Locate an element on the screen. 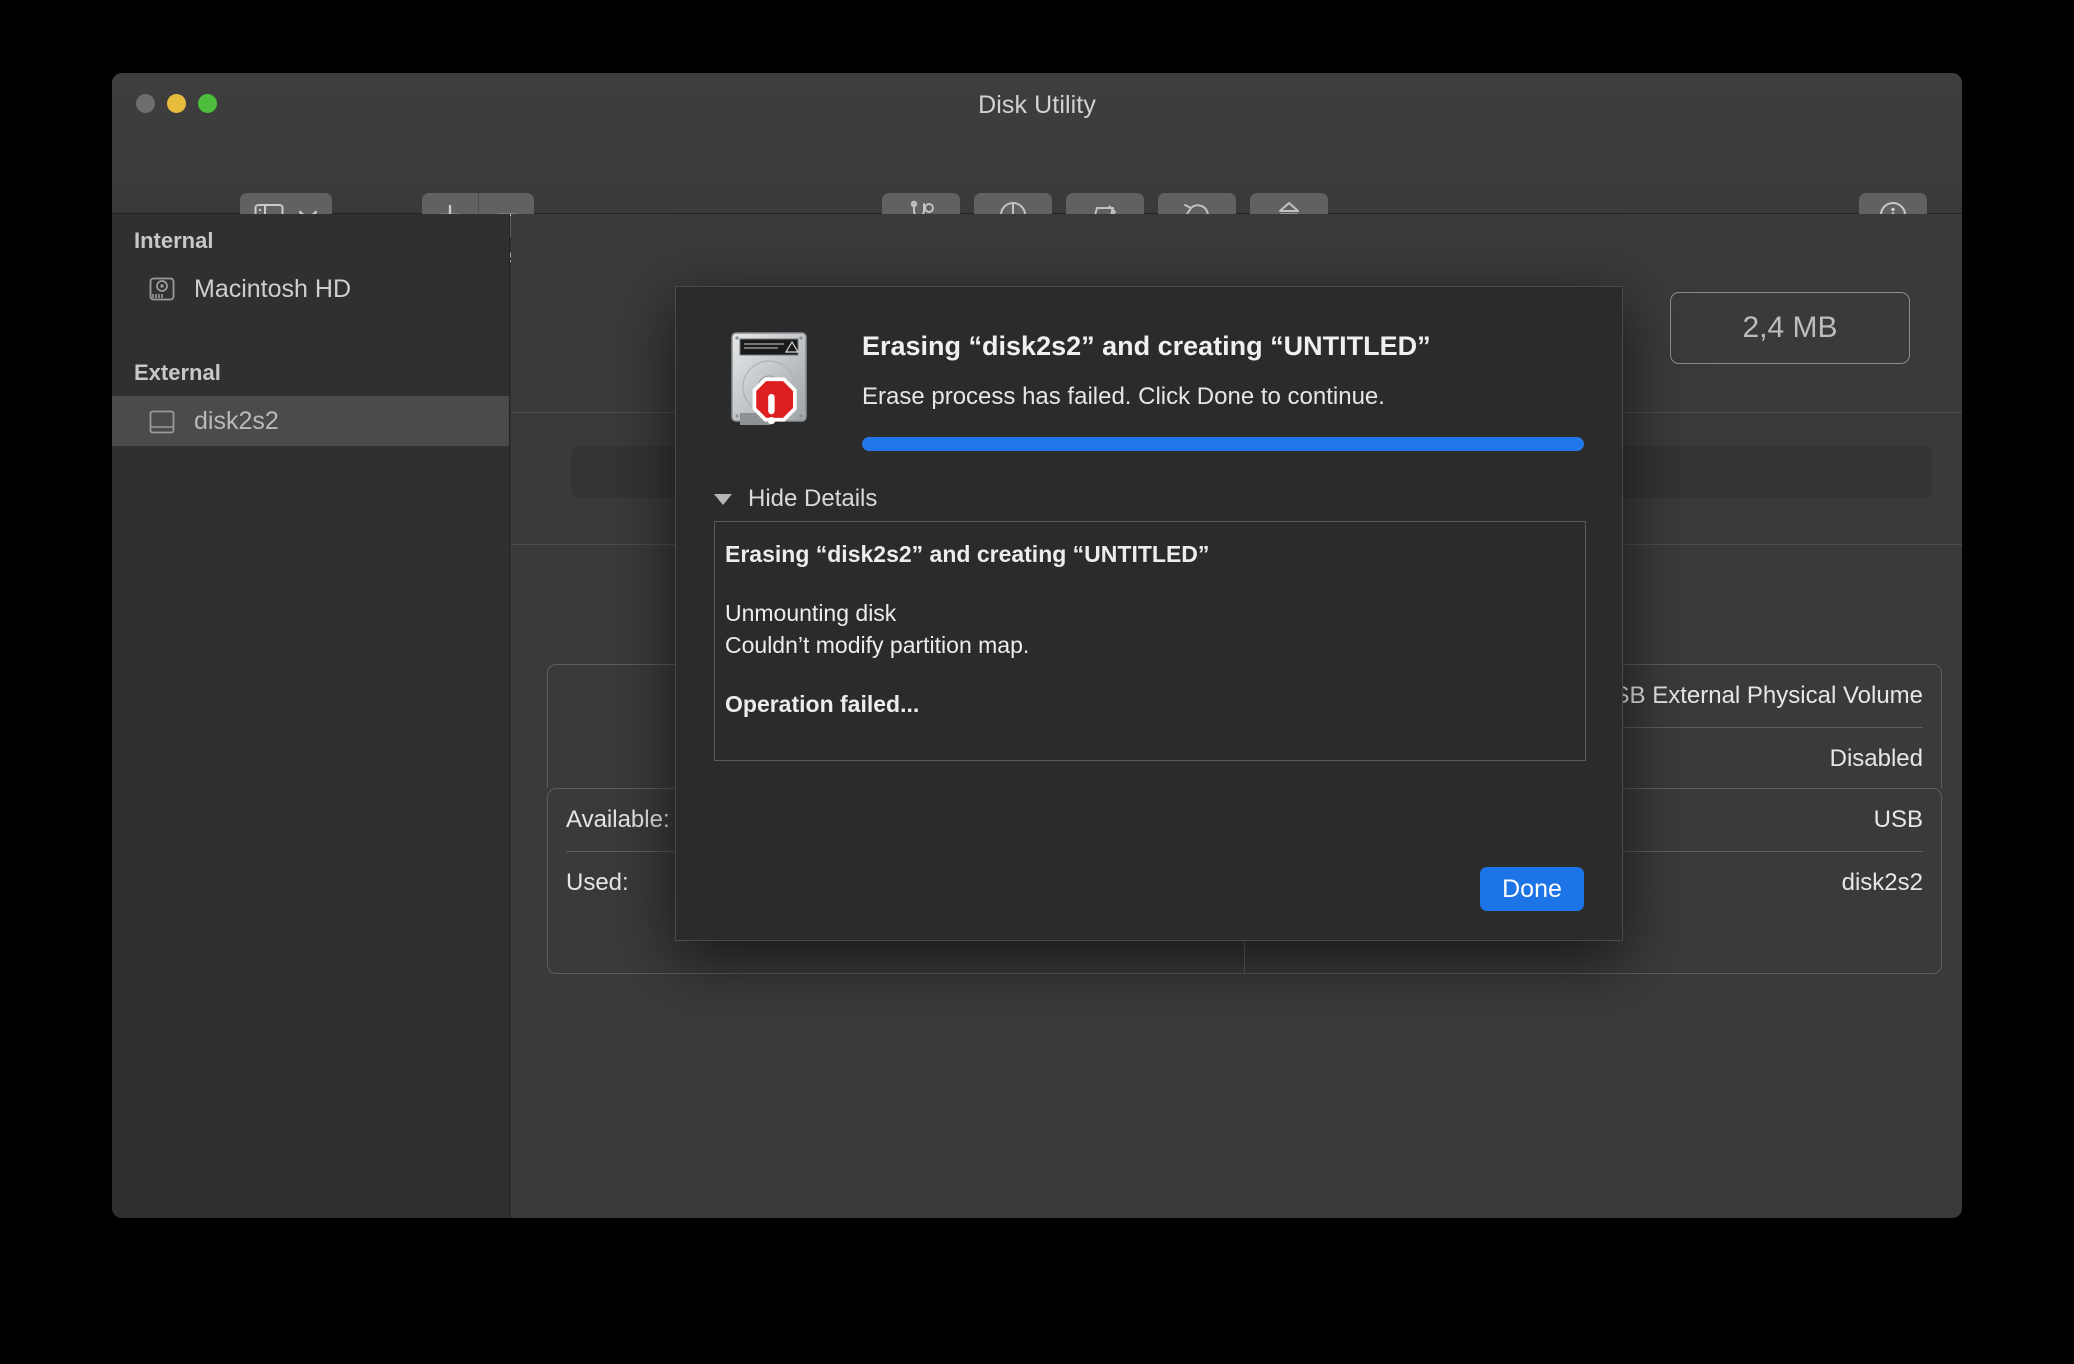 Image resolution: width=2074 pixels, height=1364 pixels. capacity-badge: 2,4 MB is located at coordinates (1790, 328).